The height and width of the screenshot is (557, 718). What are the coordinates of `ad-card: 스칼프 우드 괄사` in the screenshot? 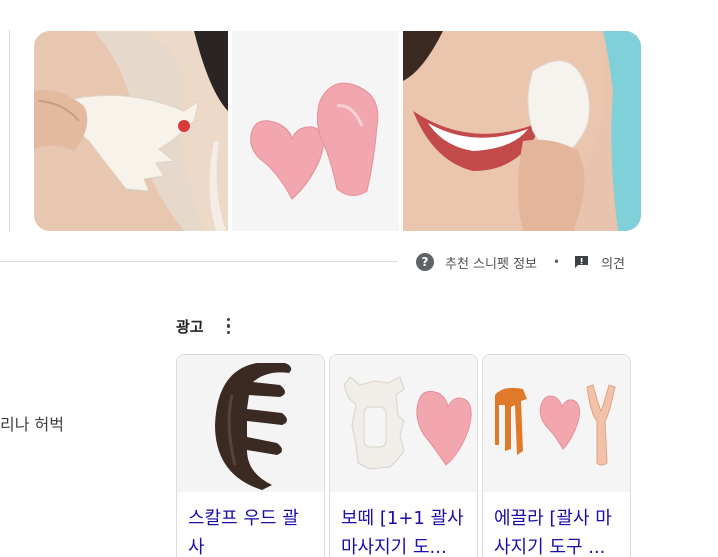 It's located at (250, 455).